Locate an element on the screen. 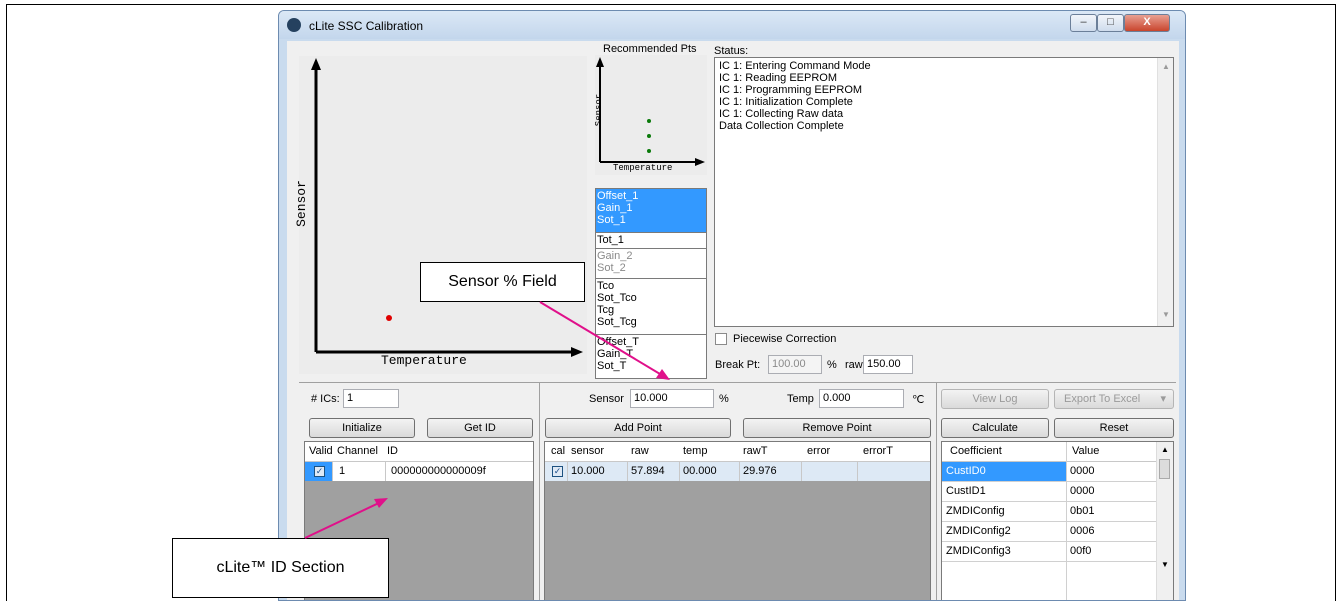  maximize-button: □ is located at coordinates (1110, 23).